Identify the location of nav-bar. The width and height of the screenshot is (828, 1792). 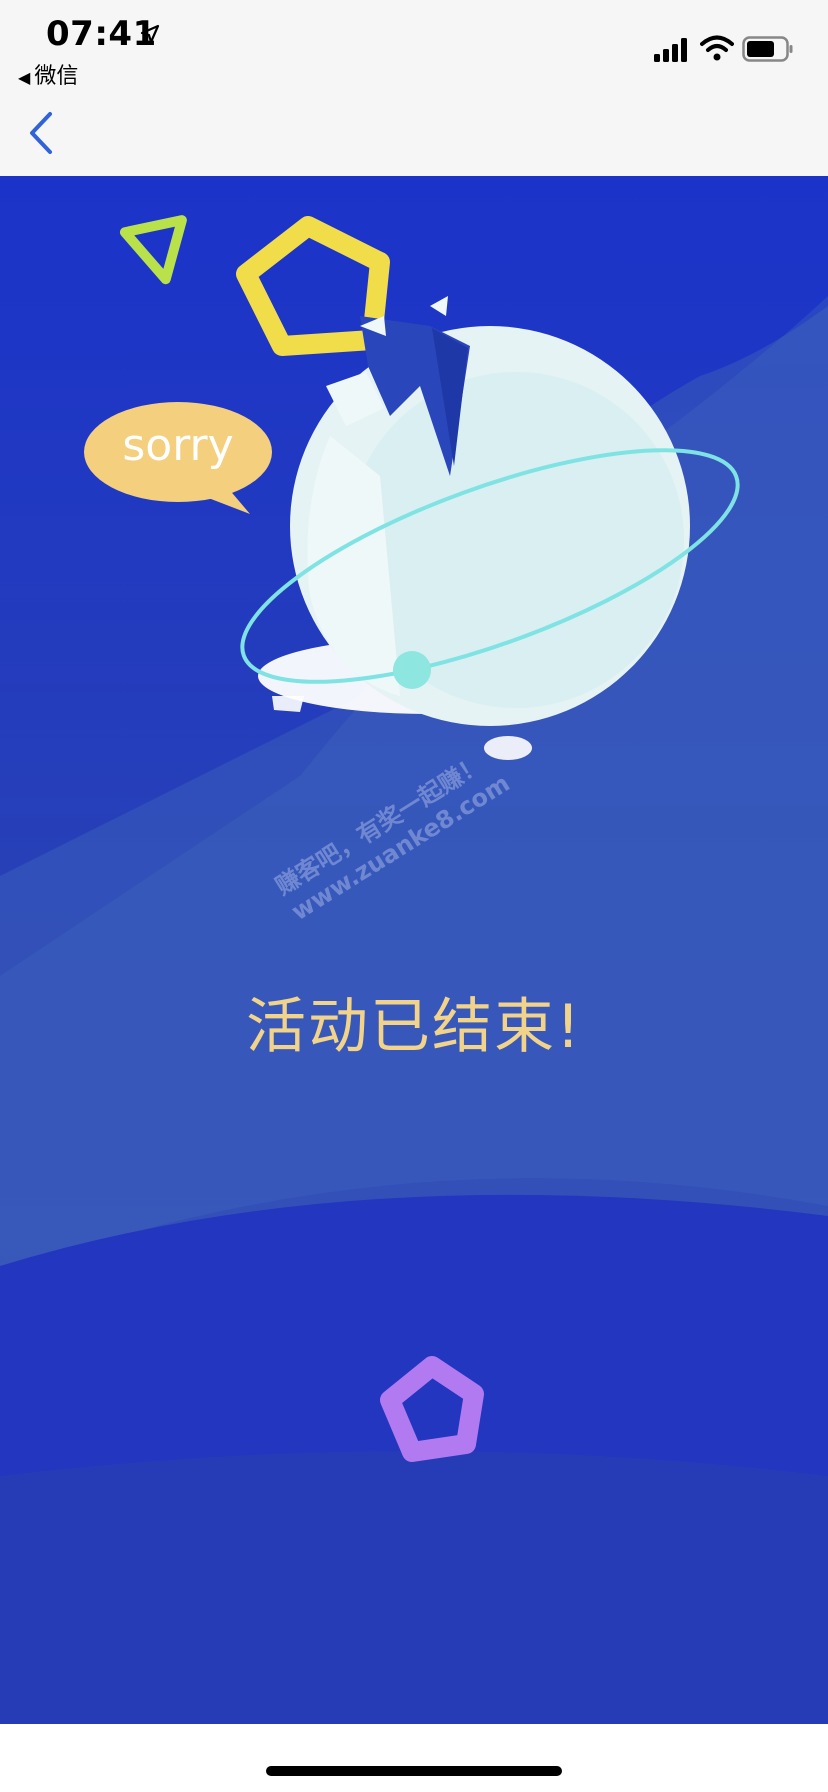
(414, 134).